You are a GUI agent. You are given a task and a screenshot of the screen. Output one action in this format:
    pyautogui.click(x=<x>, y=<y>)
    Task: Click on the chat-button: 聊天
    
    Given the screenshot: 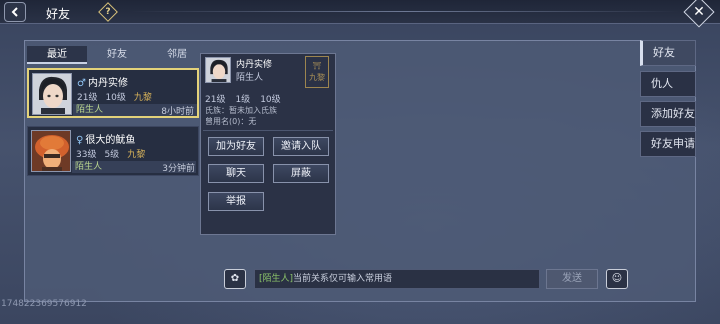 What is the action you would take?
    pyautogui.click(x=236, y=173)
    